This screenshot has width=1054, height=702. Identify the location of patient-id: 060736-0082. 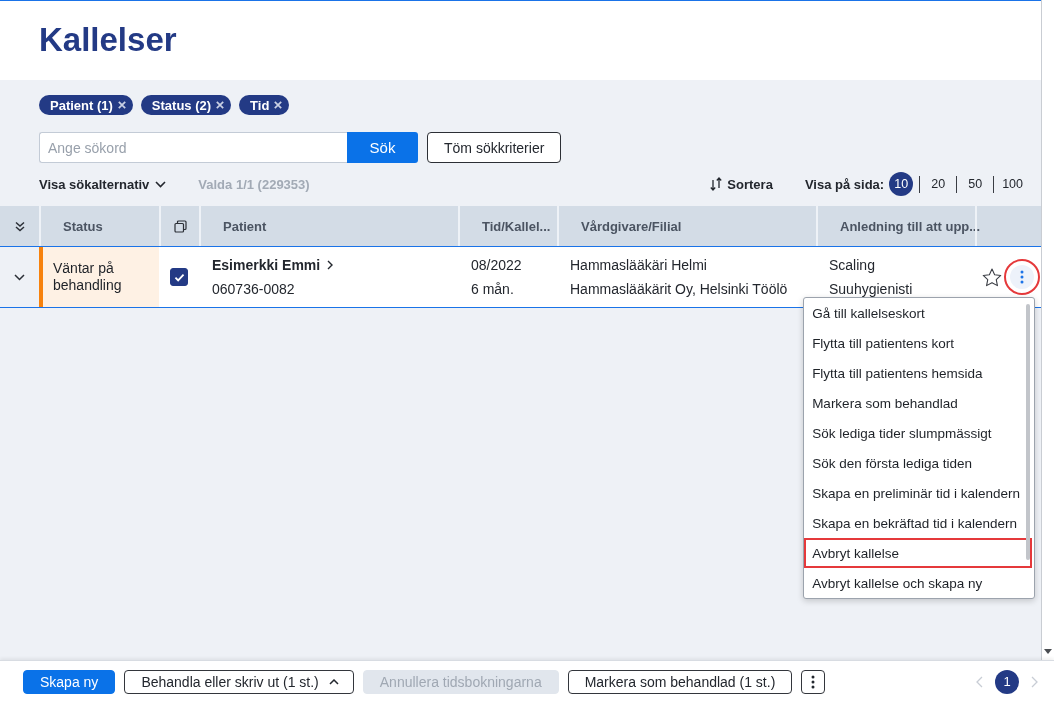
(253, 289).